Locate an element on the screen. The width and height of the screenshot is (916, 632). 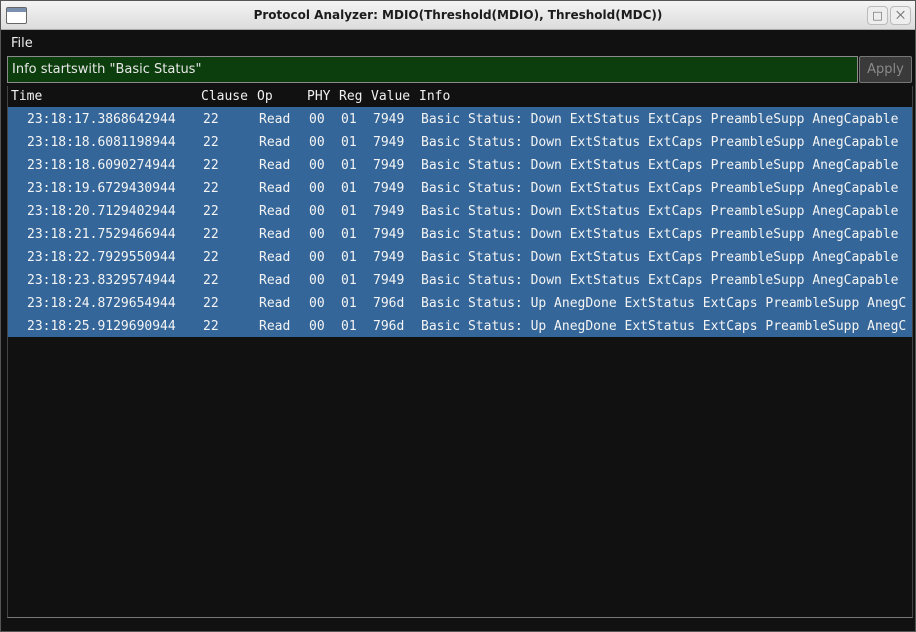
apply-button: Apply is located at coordinates (885, 69).